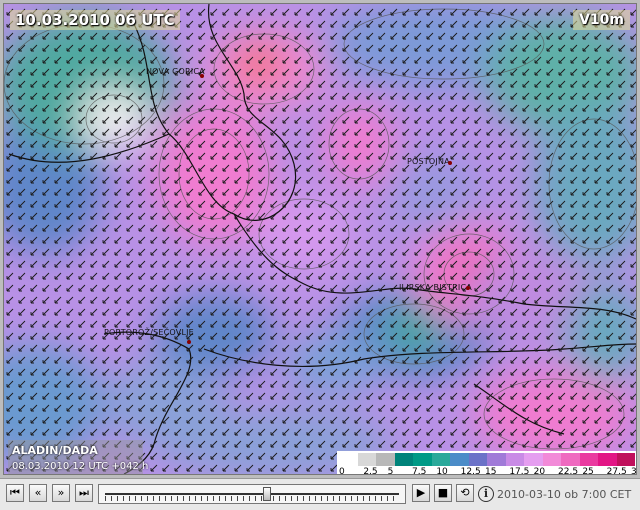 The image size is (640, 510). Describe the element at coordinates (465, 493) in the screenshot. I see `loop-button: ⟲` at that location.